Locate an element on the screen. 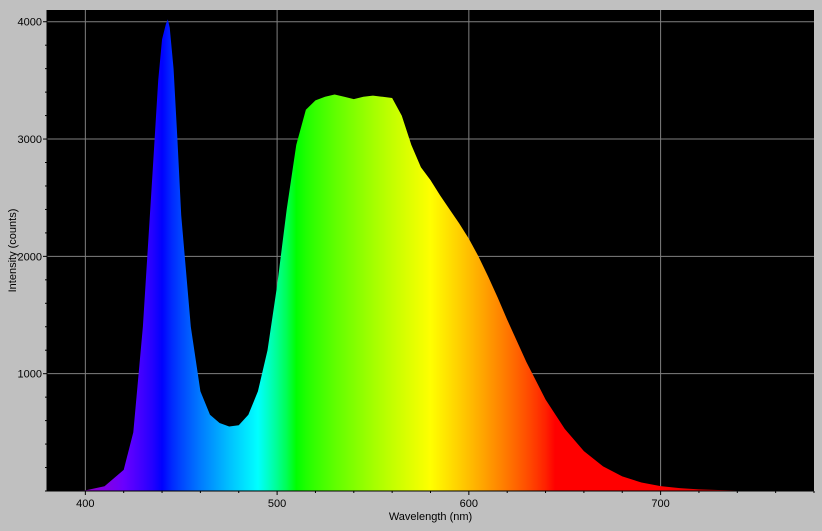  x-axis-label: Wavelength (nm) is located at coordinates (430, 517).